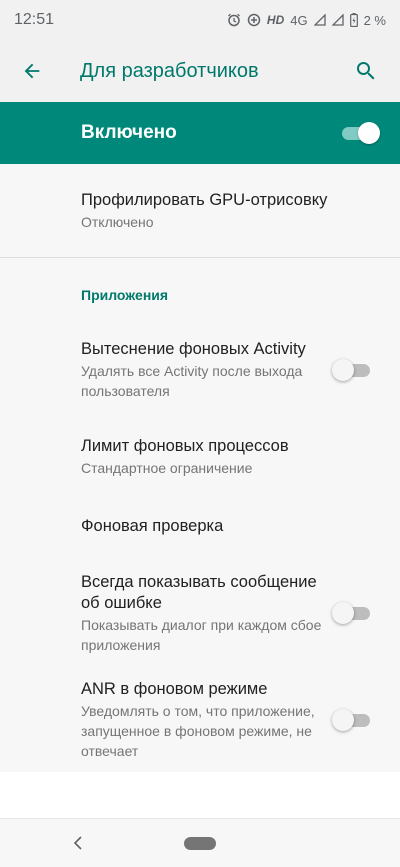 The height and width of the screenshot is (867, 400). What do you see at coordinates (152, 525) in the screenshot?
I see `pref-title: Фоновая проверка` at bounding box center [152, 525].